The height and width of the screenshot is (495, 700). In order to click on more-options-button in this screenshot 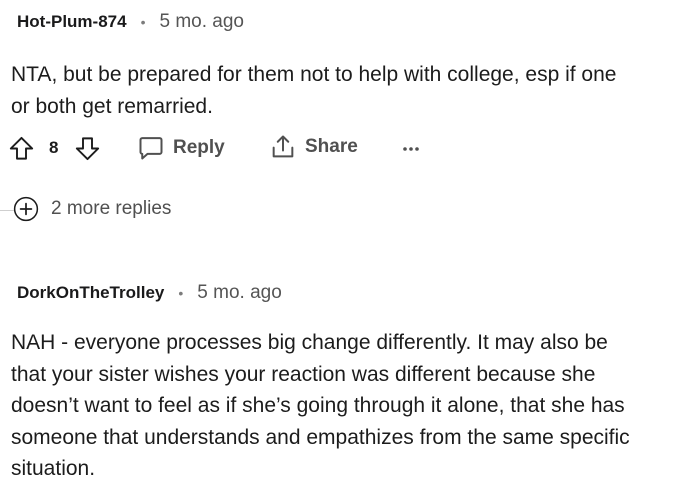, I will do `click(411, 149)`.